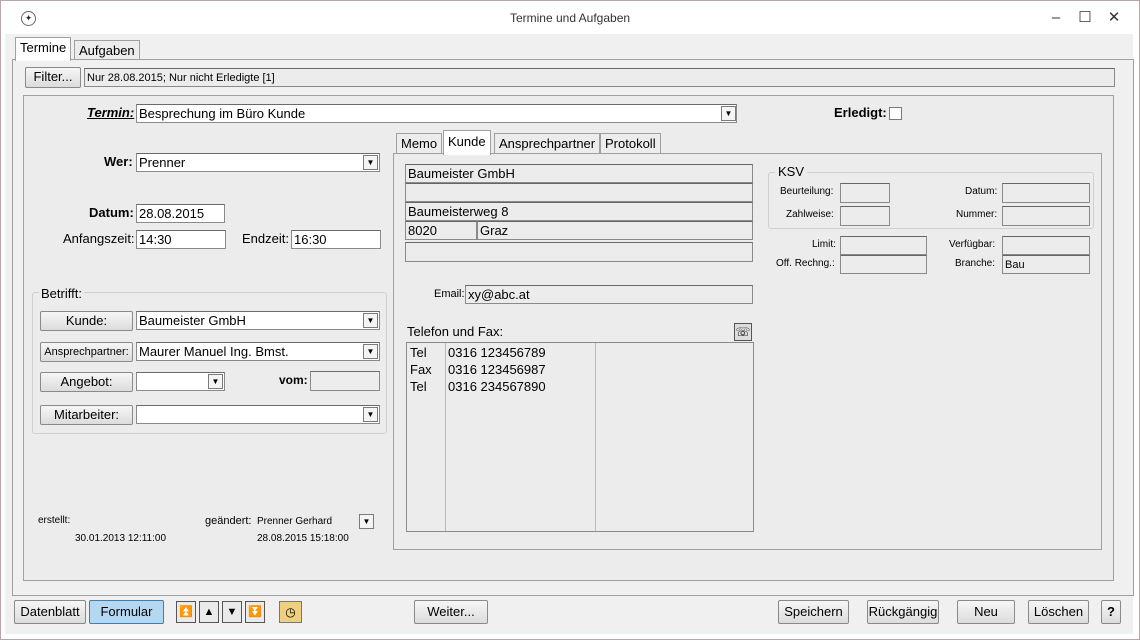 The image size is (1140, 640). What do you see at coordinates (579, 211) in the screenshot?
I see `address-street: Baumeisterweg 8` at bounding box center [579, 211].